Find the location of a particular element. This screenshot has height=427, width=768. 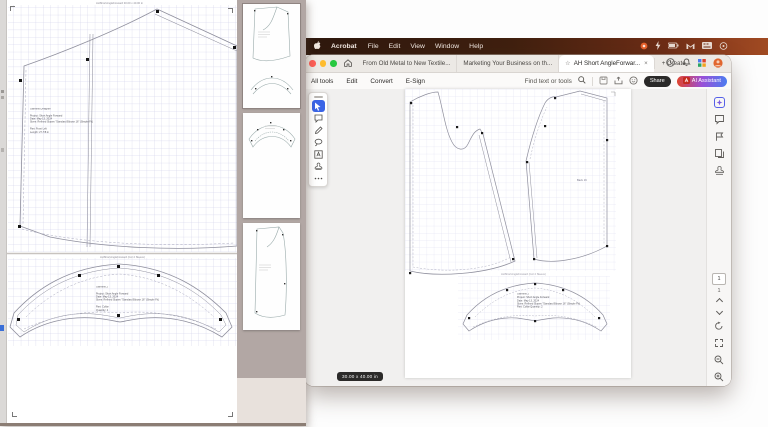

pen-tool is located at coordinates (318, 130).